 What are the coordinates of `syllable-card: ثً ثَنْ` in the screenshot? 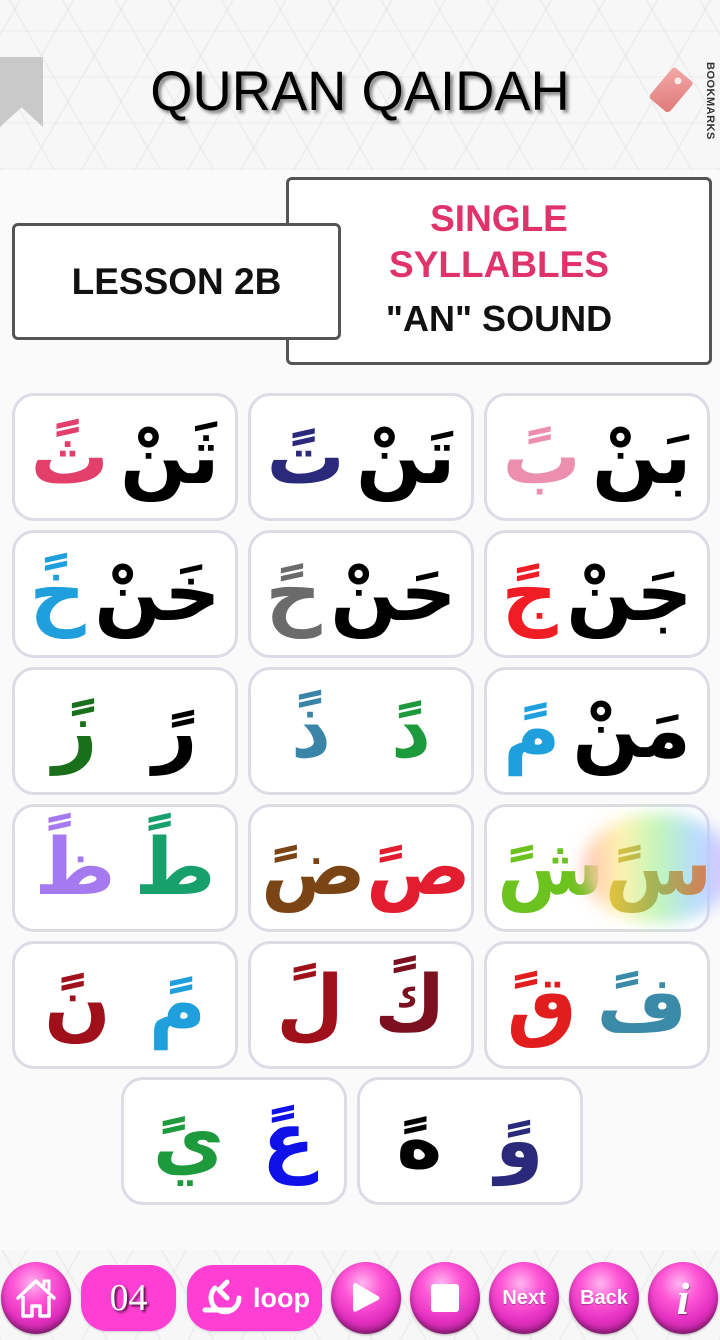 It's located at (125, 457).